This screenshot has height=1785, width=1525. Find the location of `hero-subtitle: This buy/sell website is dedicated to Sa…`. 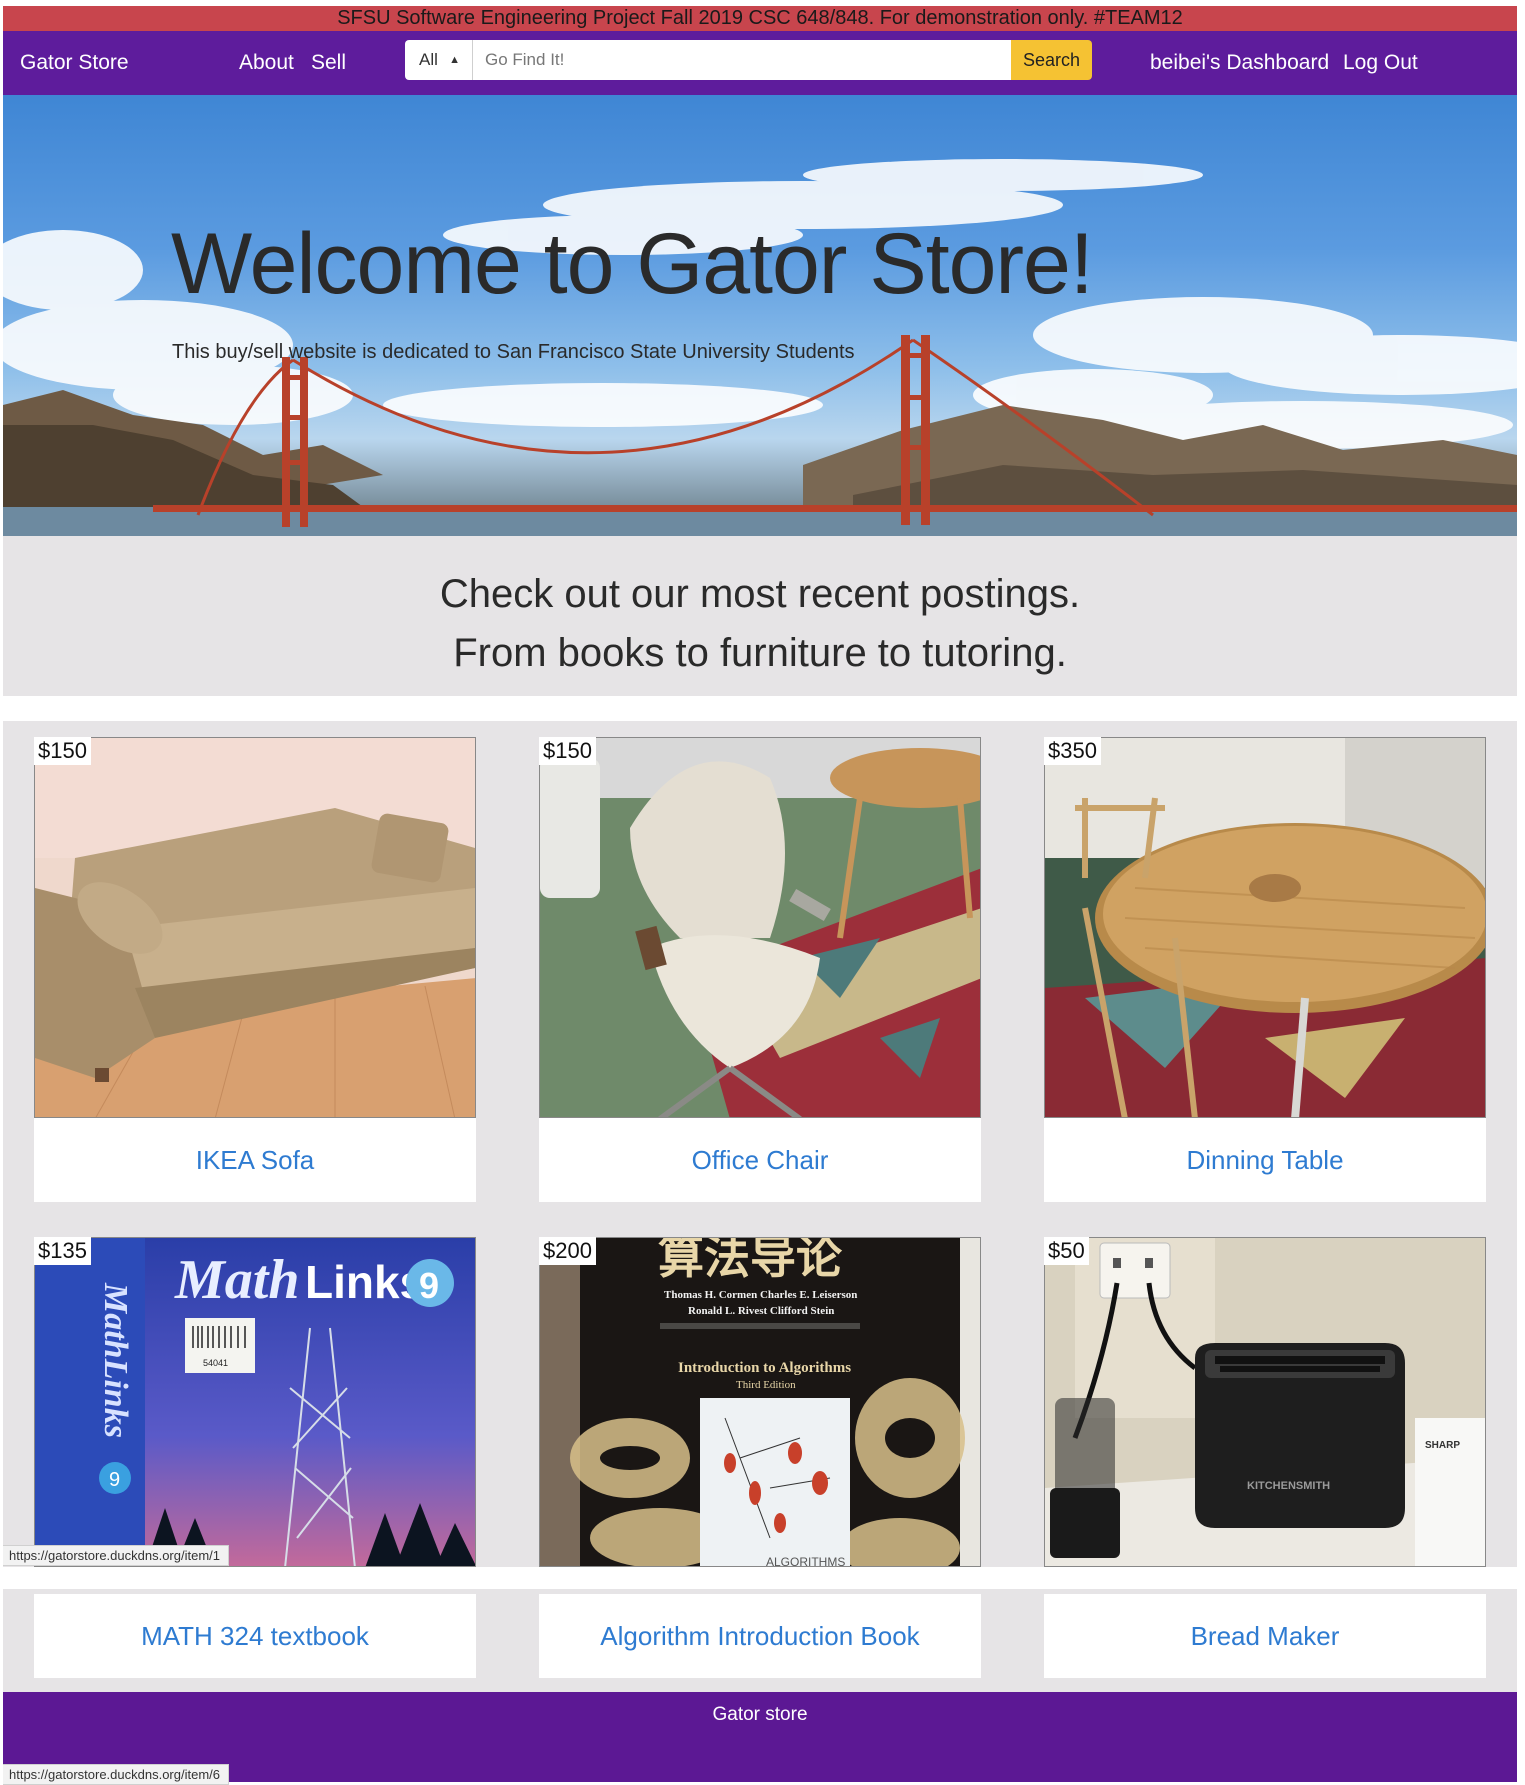

hero-subtitle: This buy/sell website is dedicated to Sa… is located at coordinates (513, 352).